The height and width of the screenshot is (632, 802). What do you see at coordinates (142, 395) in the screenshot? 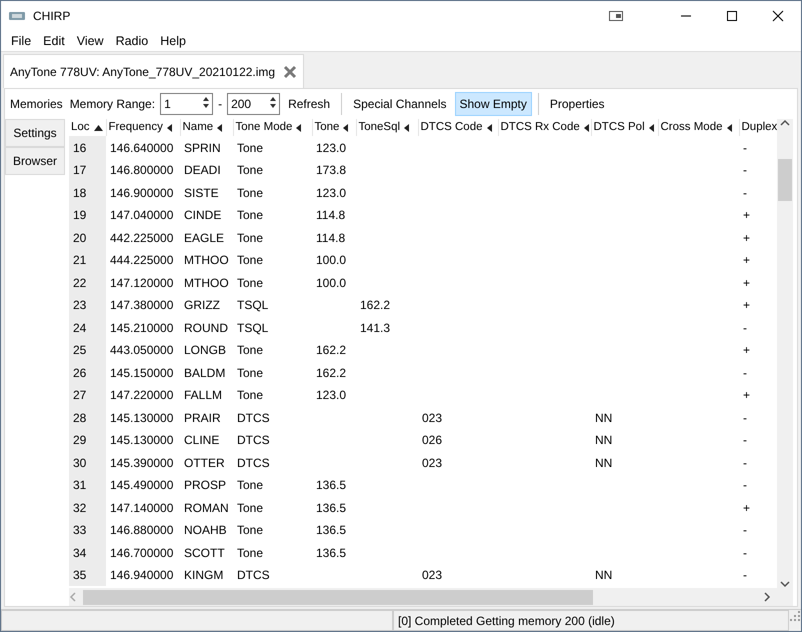
I see `table-cell: 147.220000` at bounding box center [142, 395].